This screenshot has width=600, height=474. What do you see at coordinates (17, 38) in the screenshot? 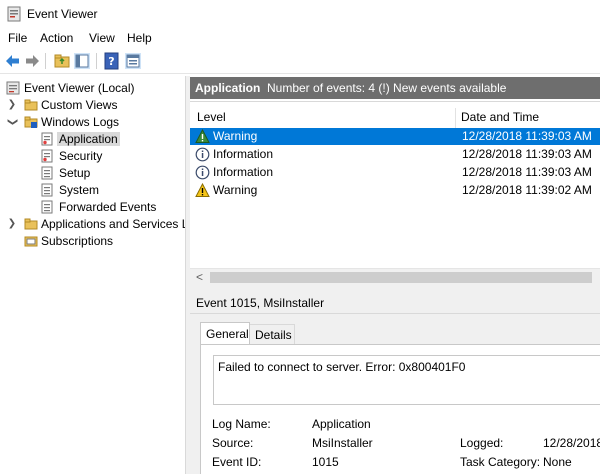
I see `menu-file: File` at bounding box center [17, 38].